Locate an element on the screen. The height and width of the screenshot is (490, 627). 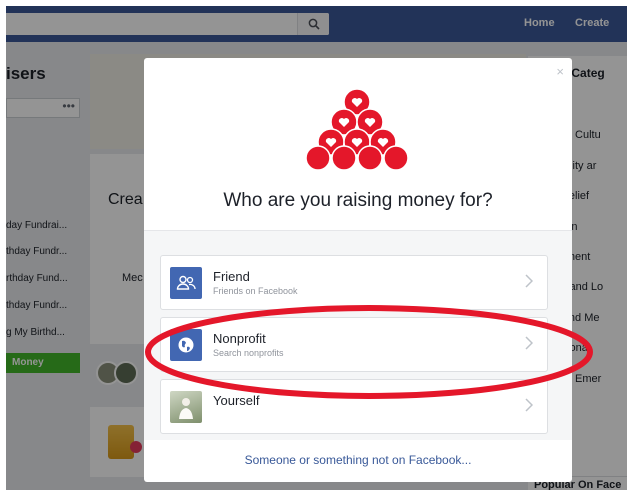
option-label: Friend is located at coordinates (231, 276).